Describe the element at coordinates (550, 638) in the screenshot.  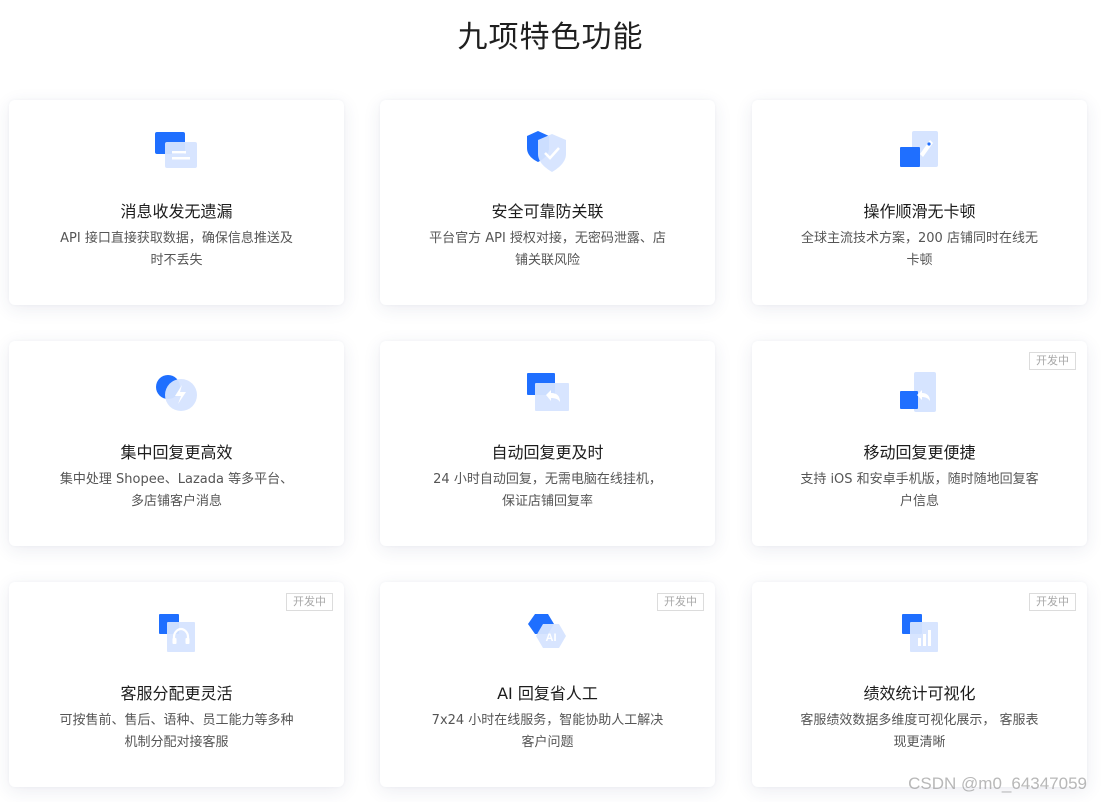
I see `svg-text: AI` at that location.